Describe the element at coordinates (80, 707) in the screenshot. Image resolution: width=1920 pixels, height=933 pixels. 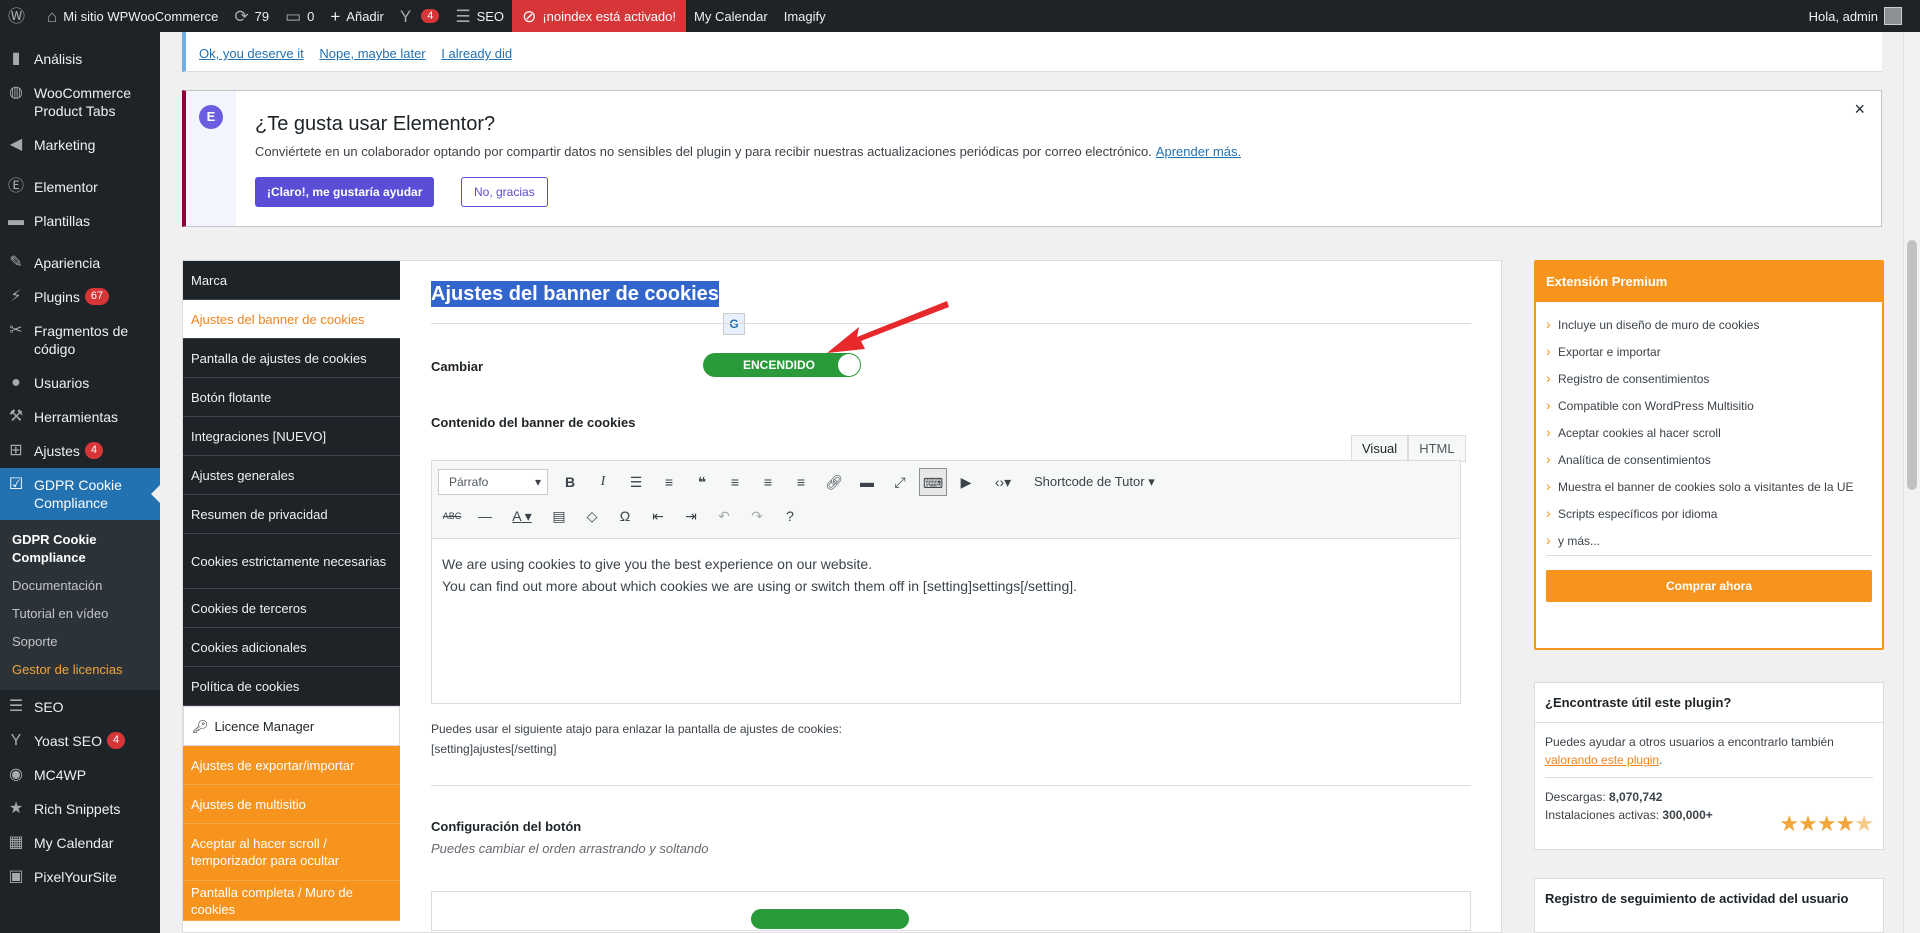
I see `menu-item-seo: ☰ SEO` at that location.